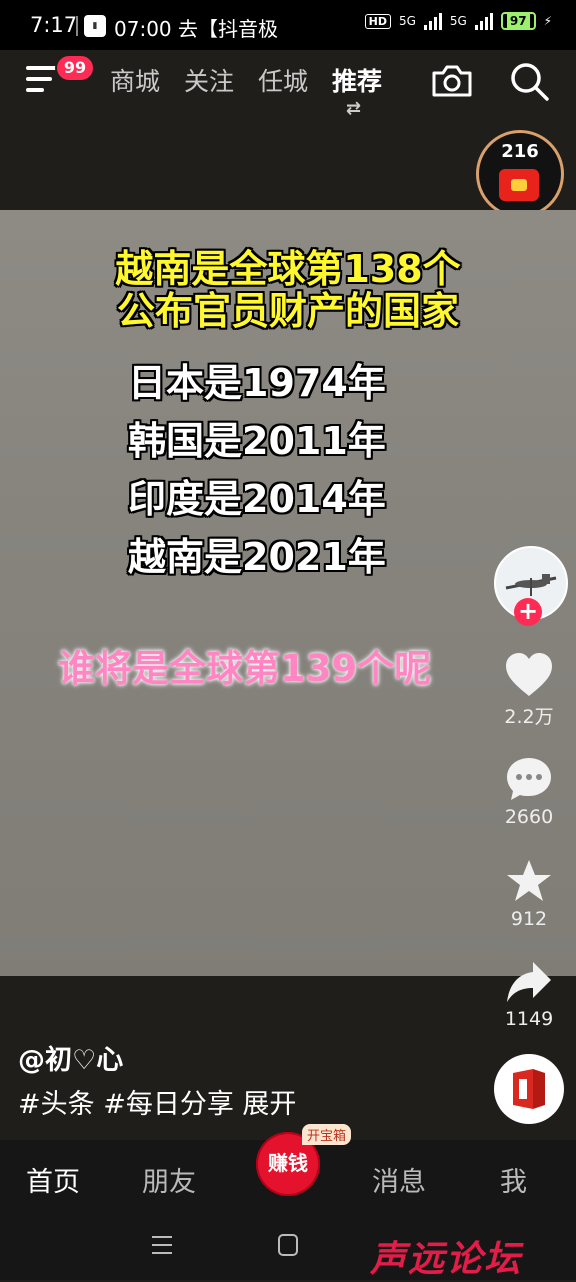 The image size is (576, 1282). I want to click on favorite-button: 912, so click(529, 894).